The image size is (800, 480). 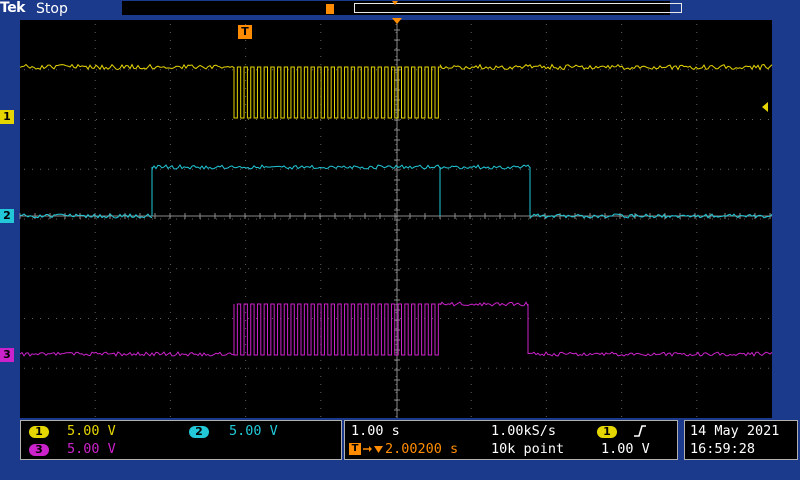 What do you see at coordinates (723, 449) in the screenshot?
I see `time-readout: 16:59:28` at bounding box center [723, 449].